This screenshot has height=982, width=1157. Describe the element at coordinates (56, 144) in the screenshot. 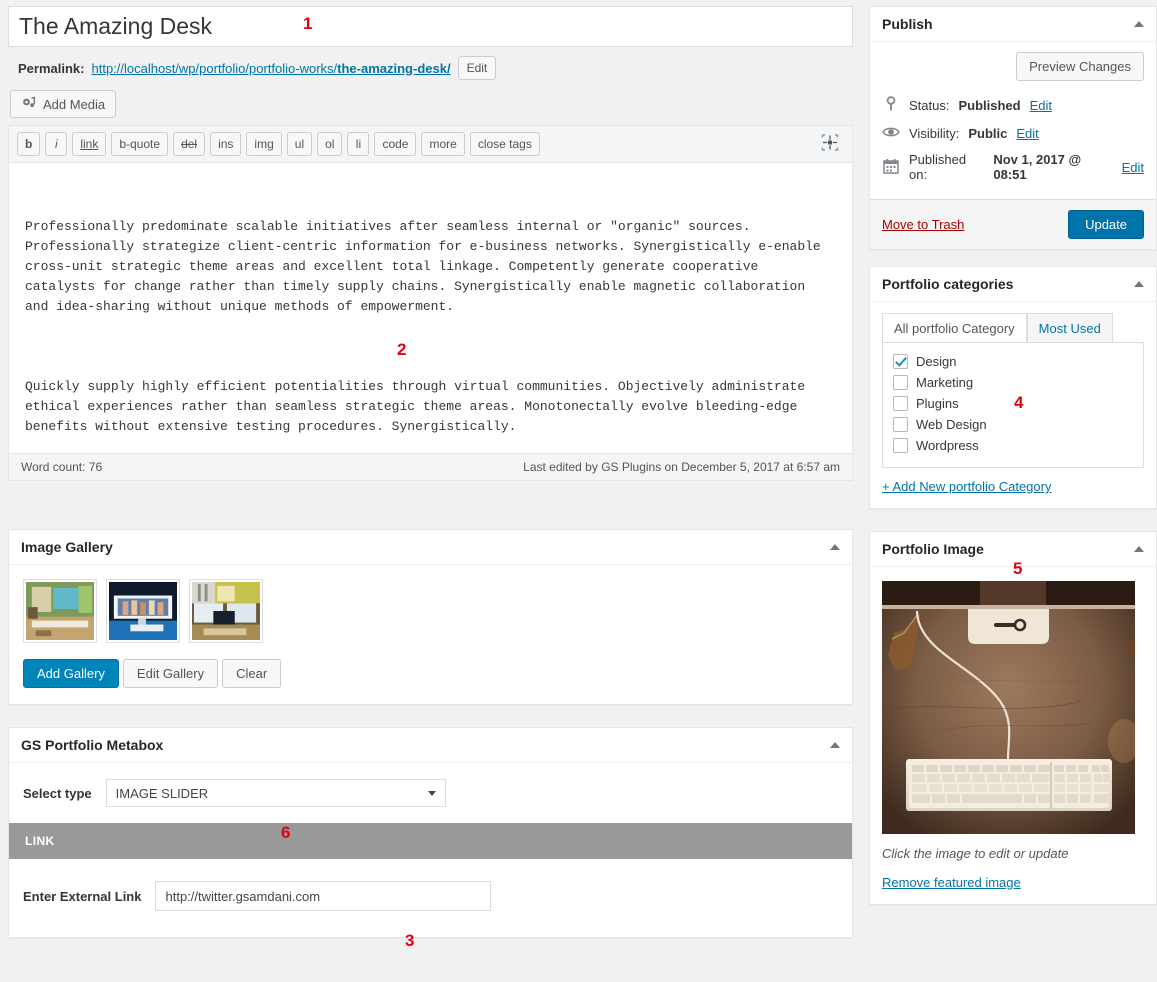

I see `qt-button-i: i` at that location.